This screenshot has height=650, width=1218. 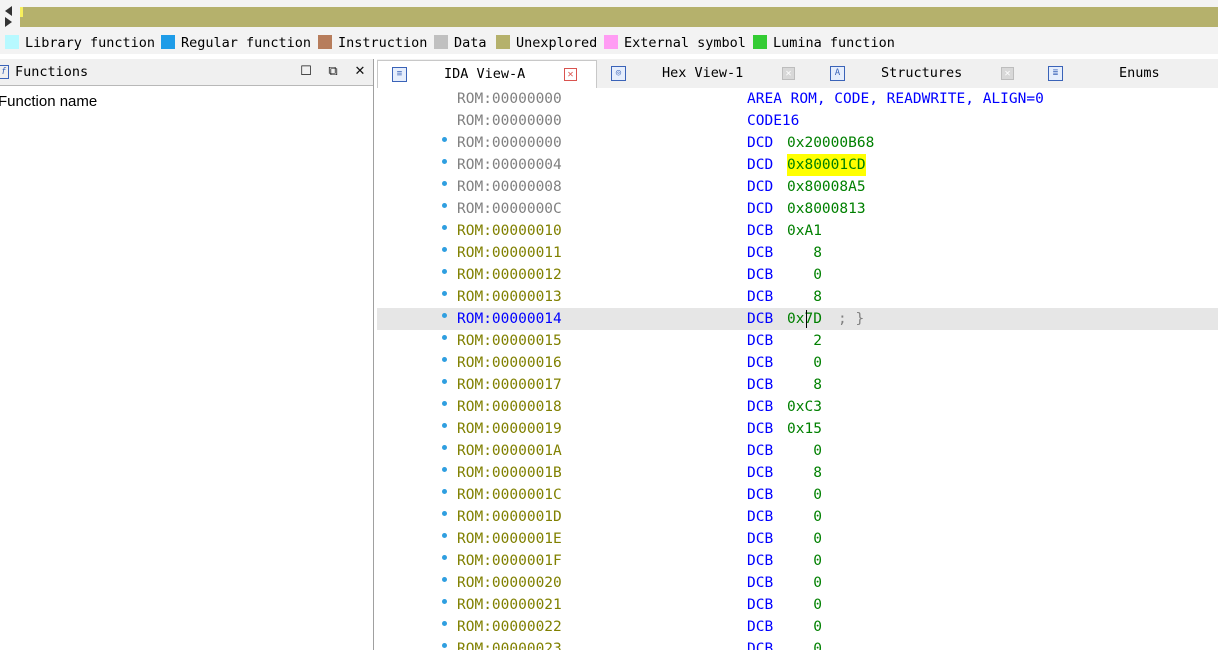 I want to click on address-label: ROM:00000022, so click(x=509, y=627).